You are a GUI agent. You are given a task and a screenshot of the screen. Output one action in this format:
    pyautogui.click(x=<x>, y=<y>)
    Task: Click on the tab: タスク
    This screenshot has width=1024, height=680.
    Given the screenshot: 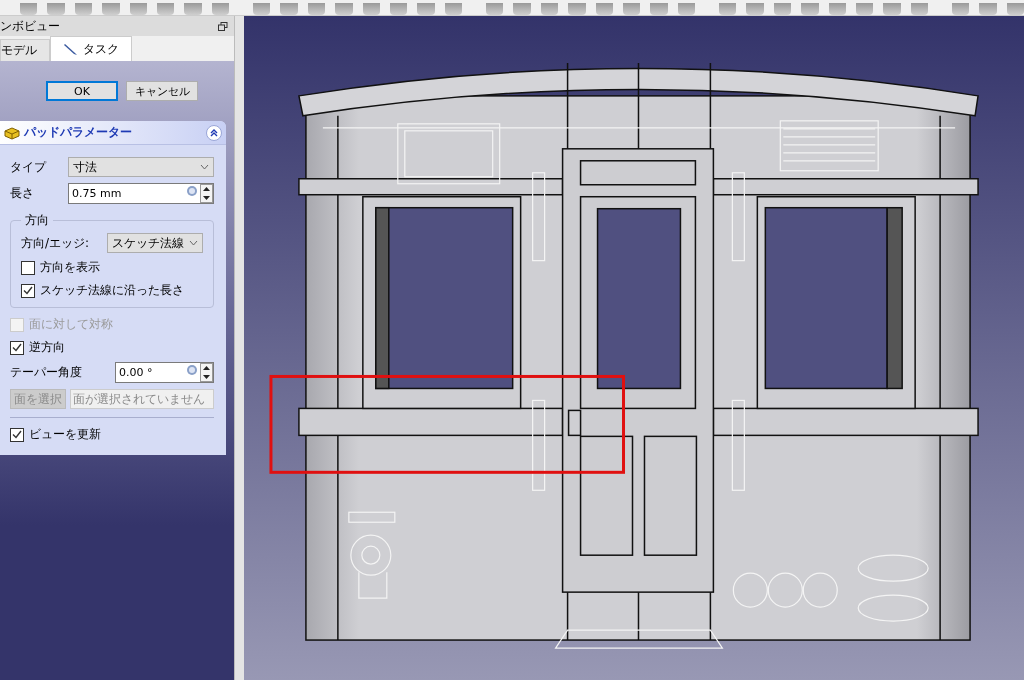 What is the action you would take?
    pyautogui.click(x=91, y=48)
    